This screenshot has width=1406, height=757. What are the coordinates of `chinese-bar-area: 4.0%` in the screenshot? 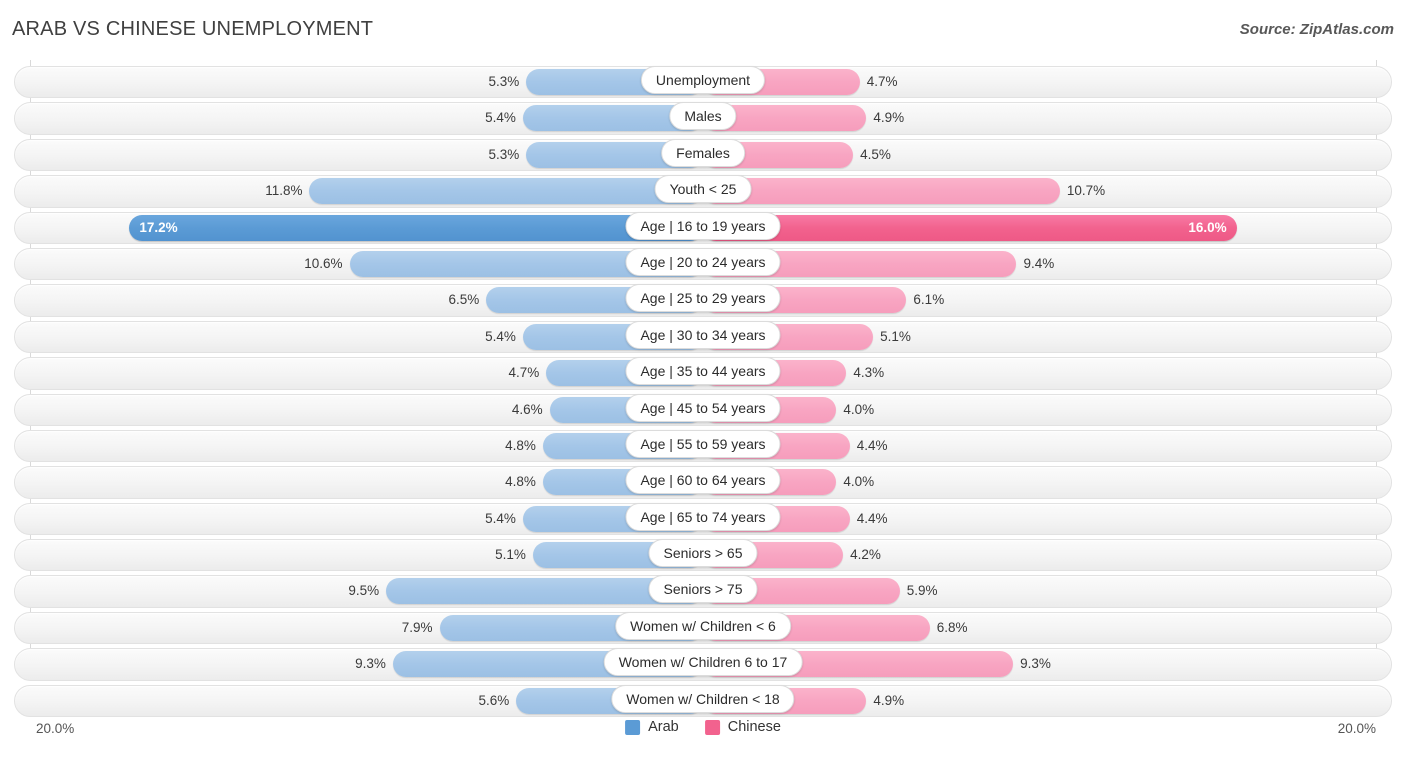 It's located at (1036, 409).